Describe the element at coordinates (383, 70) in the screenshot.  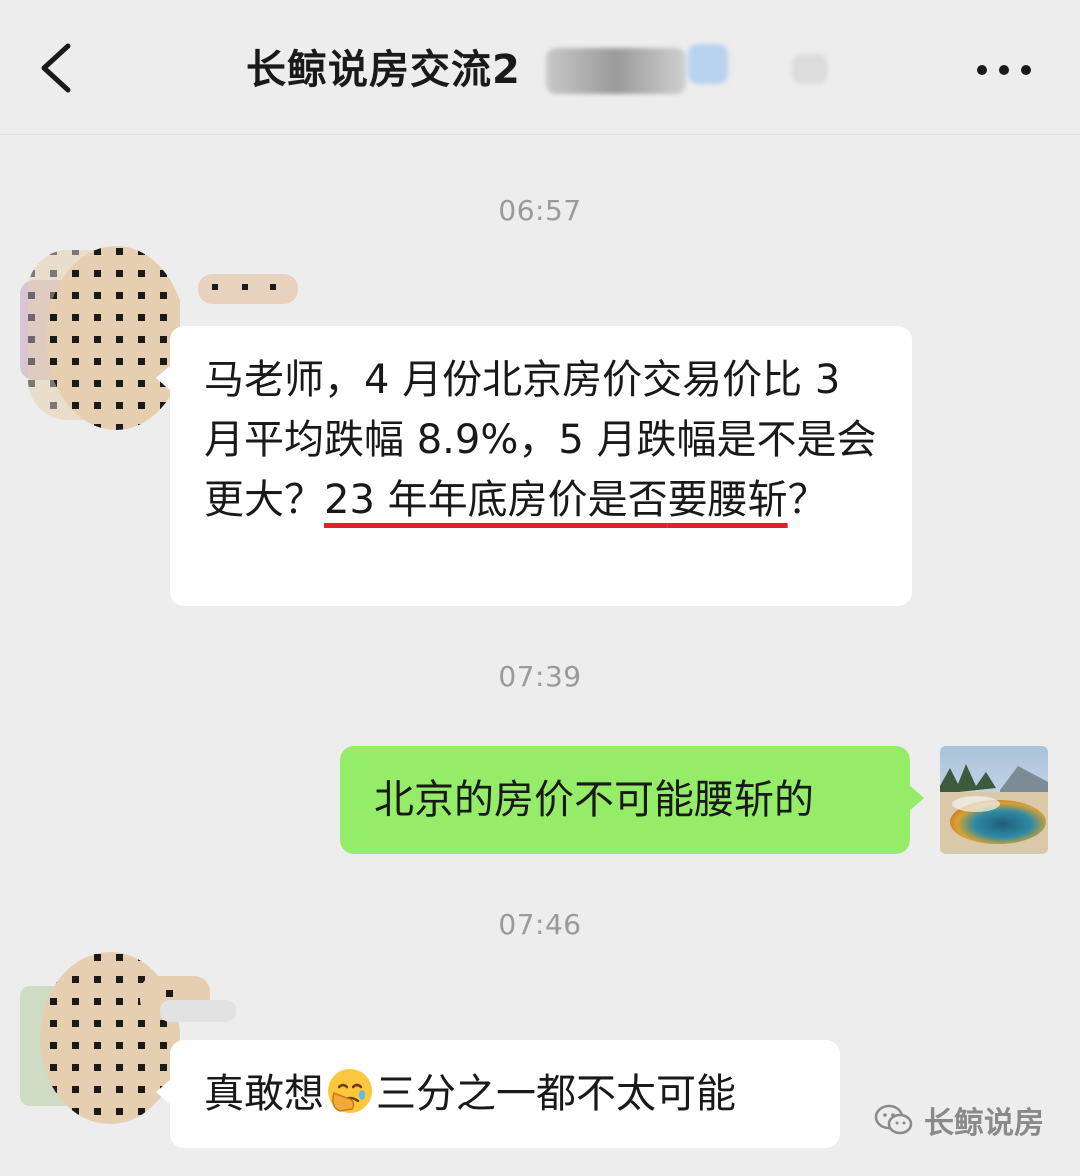
I see `chat-title: 长鲸说房交流2` at that location.